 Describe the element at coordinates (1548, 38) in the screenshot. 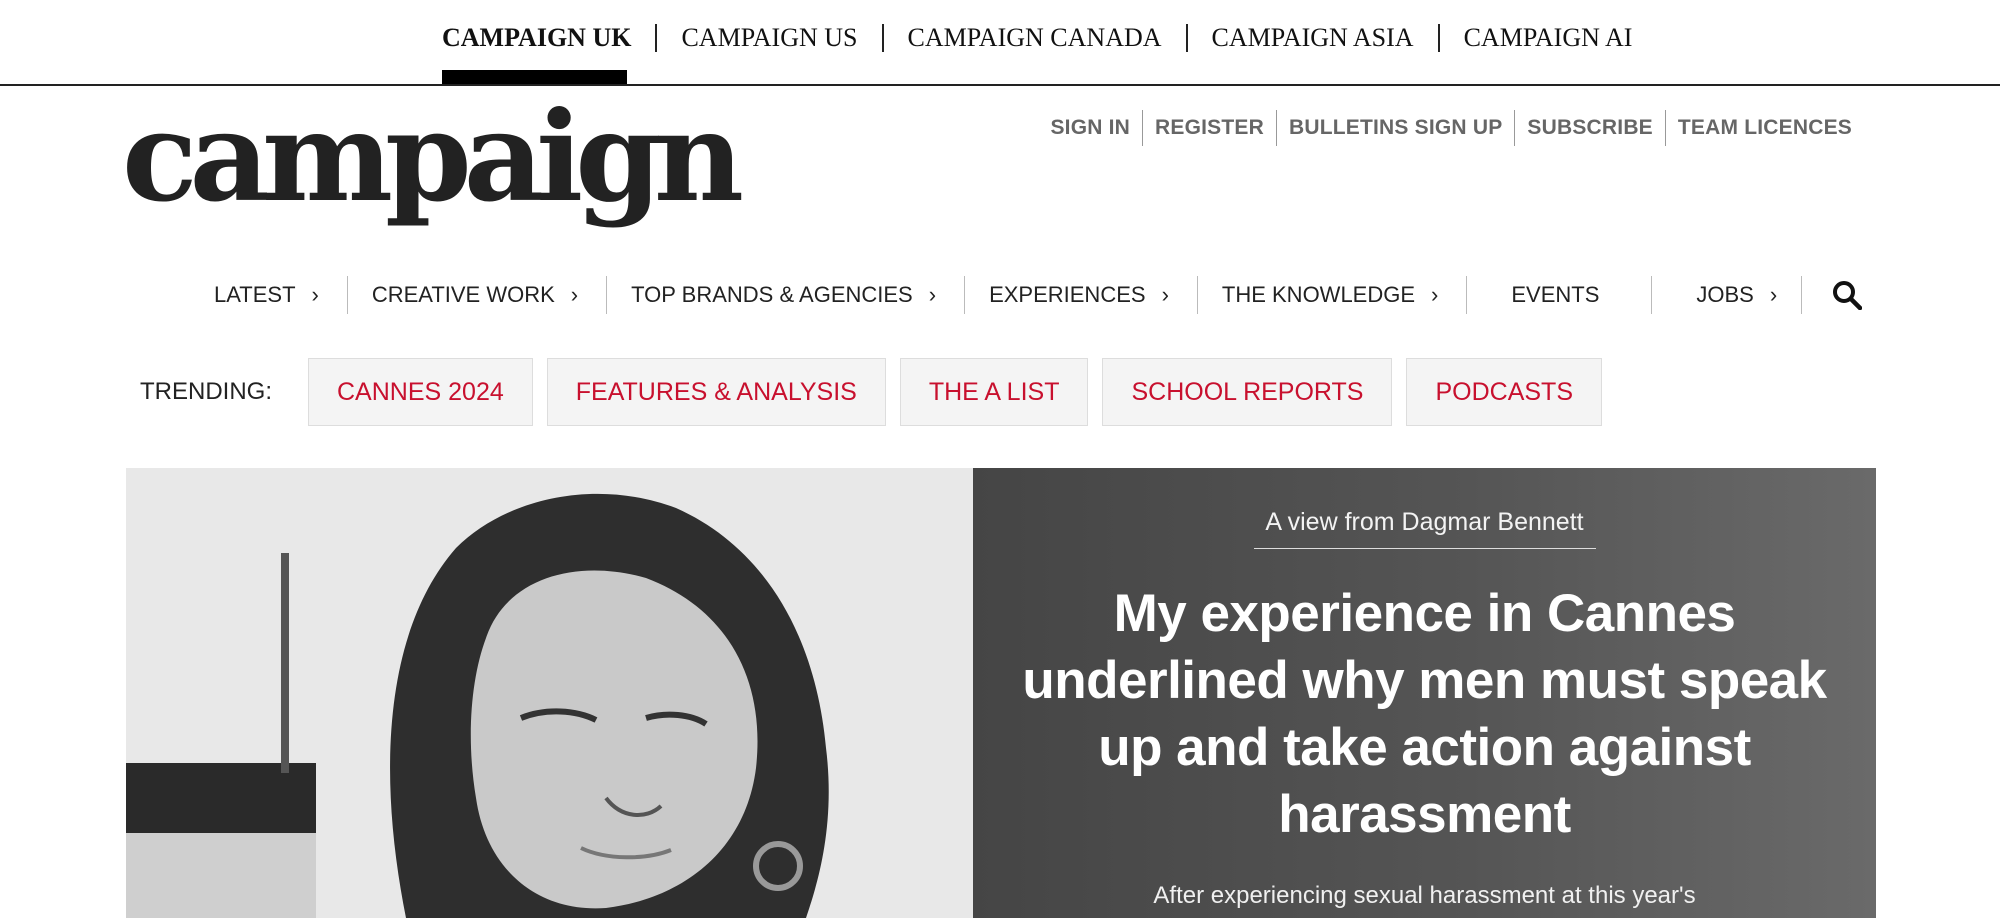

I see `edition-ai-link: CAMPAIGN AI` at that location.